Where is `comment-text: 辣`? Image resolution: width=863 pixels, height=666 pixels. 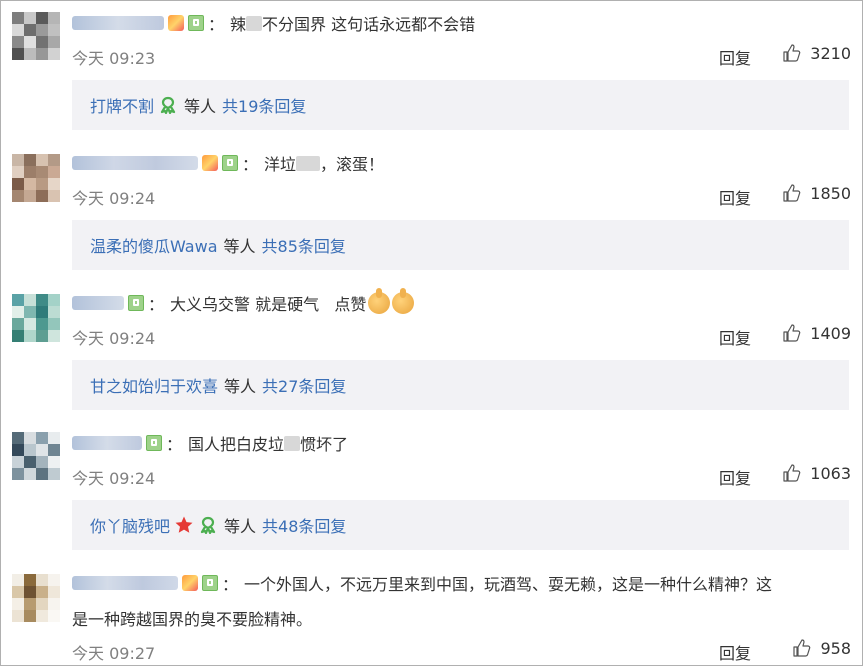 comment-text: 辣 is located at coordinates (238, 24).